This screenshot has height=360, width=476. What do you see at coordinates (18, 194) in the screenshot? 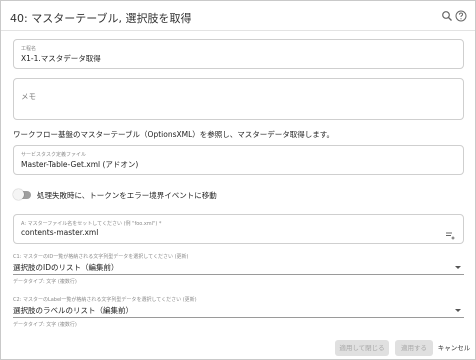
I see `toggle-knob` at bounding box center [18, 194].